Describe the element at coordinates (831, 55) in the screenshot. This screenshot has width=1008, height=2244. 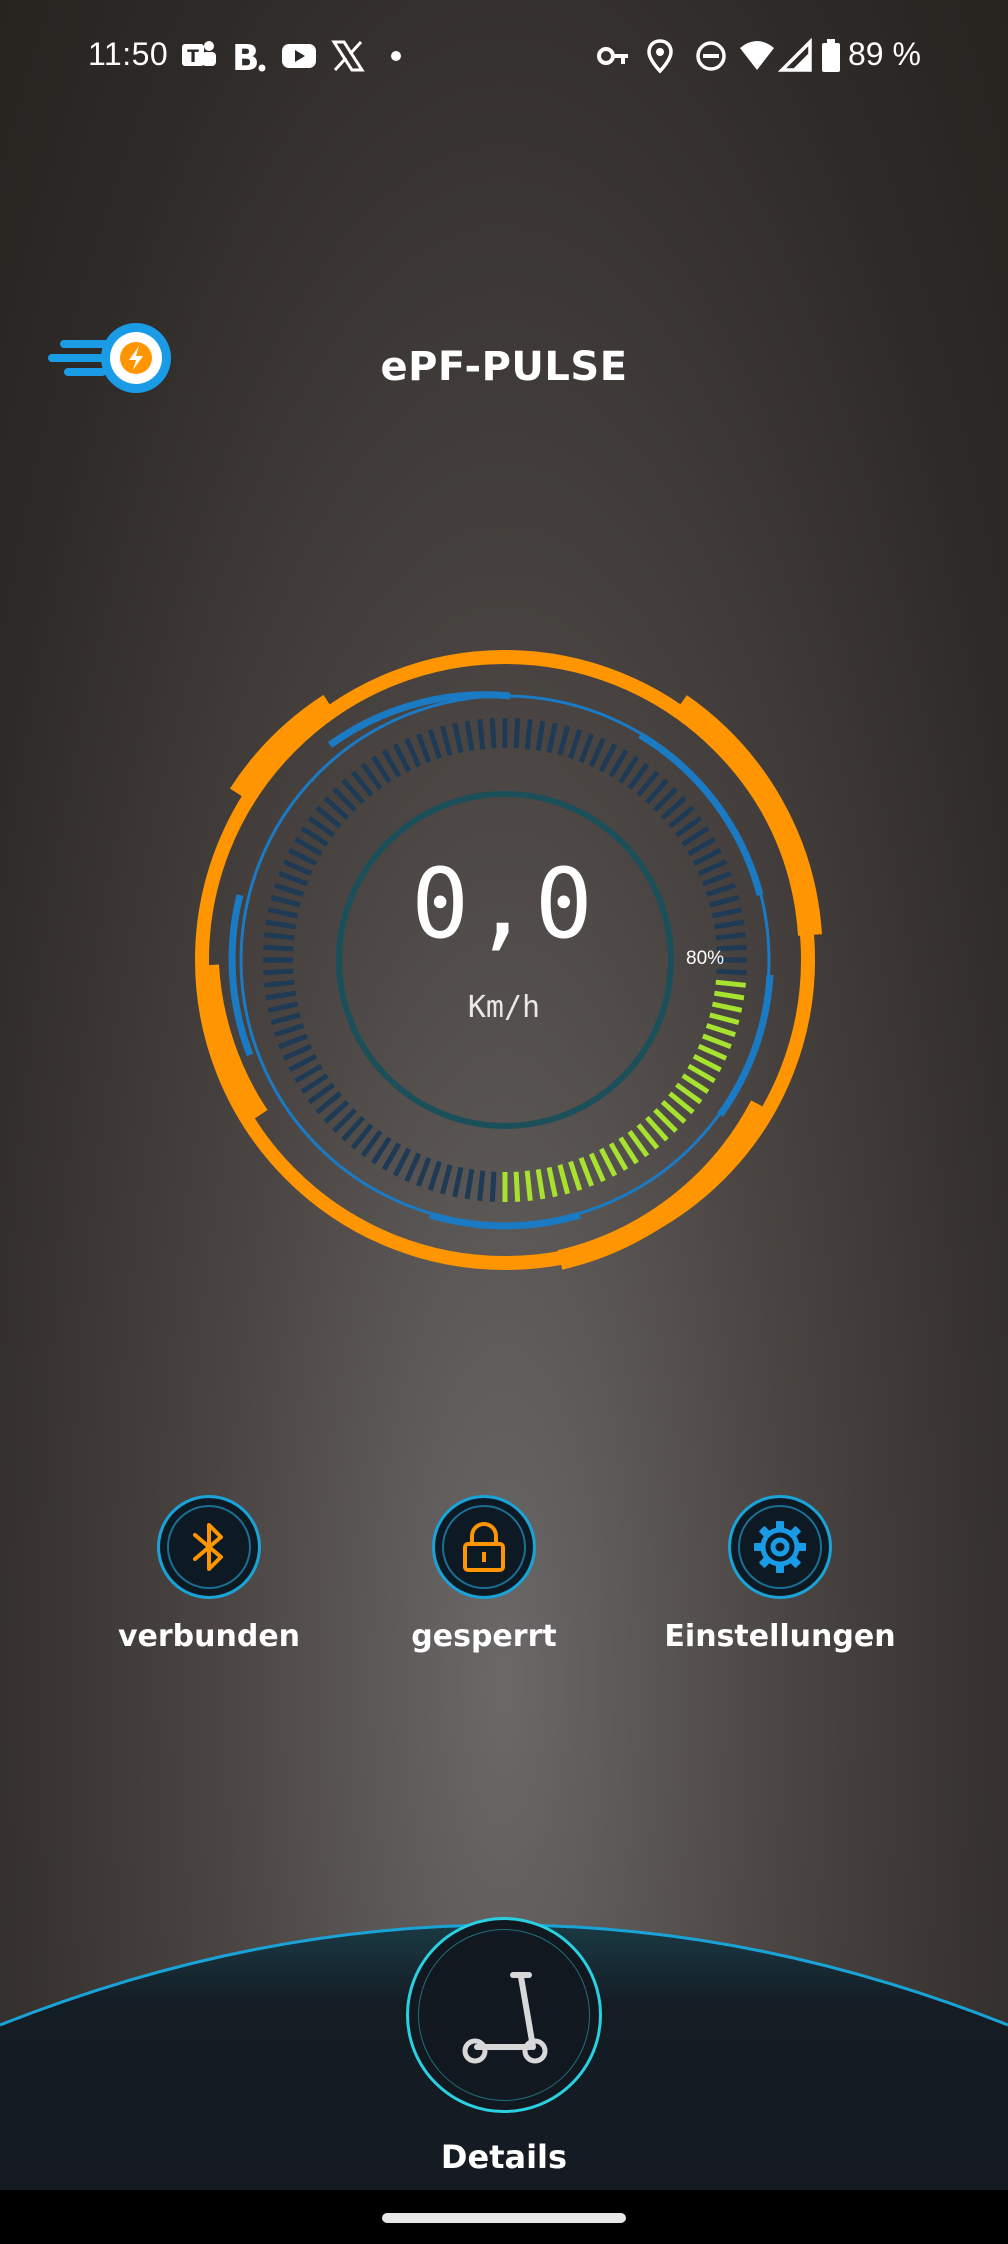
I see `battery-icon` at that location.